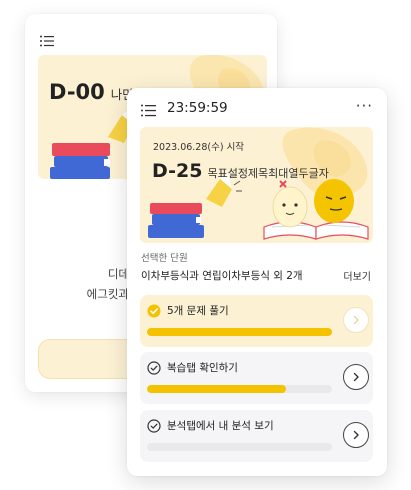  What do you see at coordinates (107, 294) in the screenshot?
I see `description-line-2: 에그킷과` at bounding box center [107, 294].